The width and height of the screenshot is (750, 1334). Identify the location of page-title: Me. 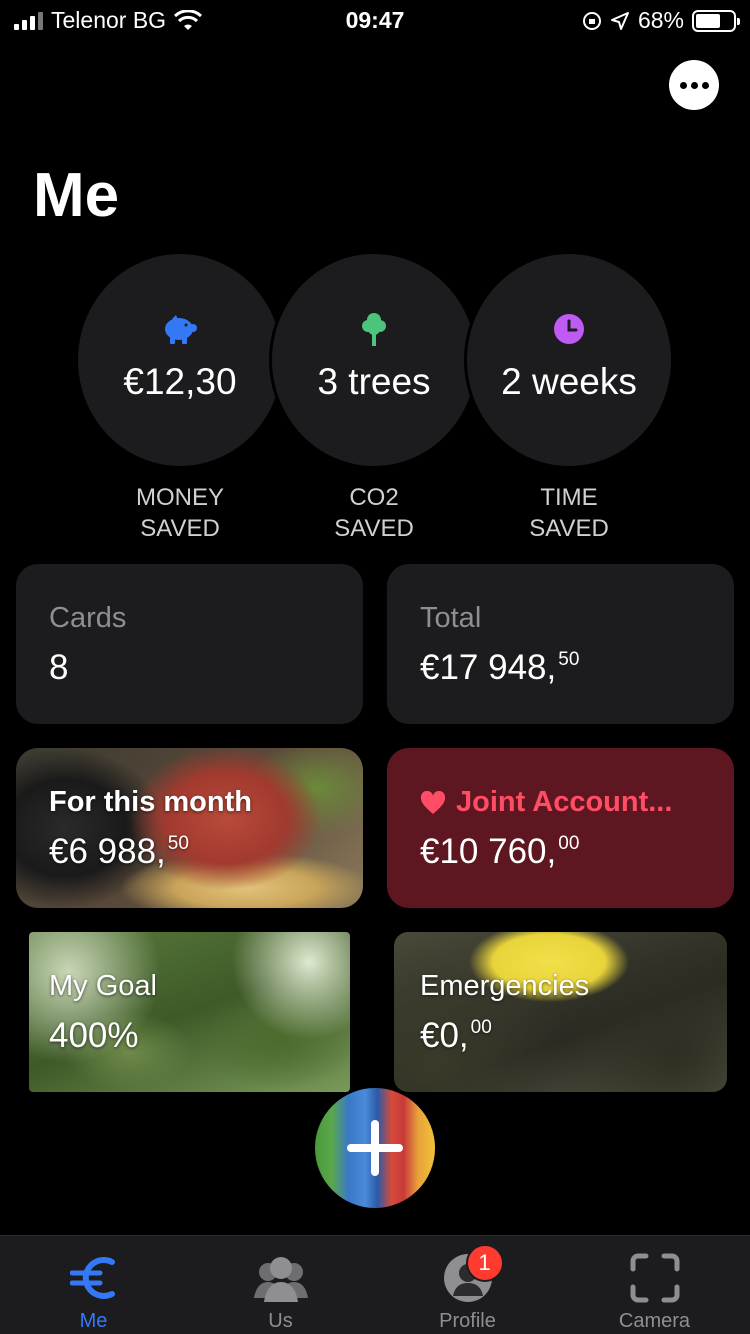
(76, 195).